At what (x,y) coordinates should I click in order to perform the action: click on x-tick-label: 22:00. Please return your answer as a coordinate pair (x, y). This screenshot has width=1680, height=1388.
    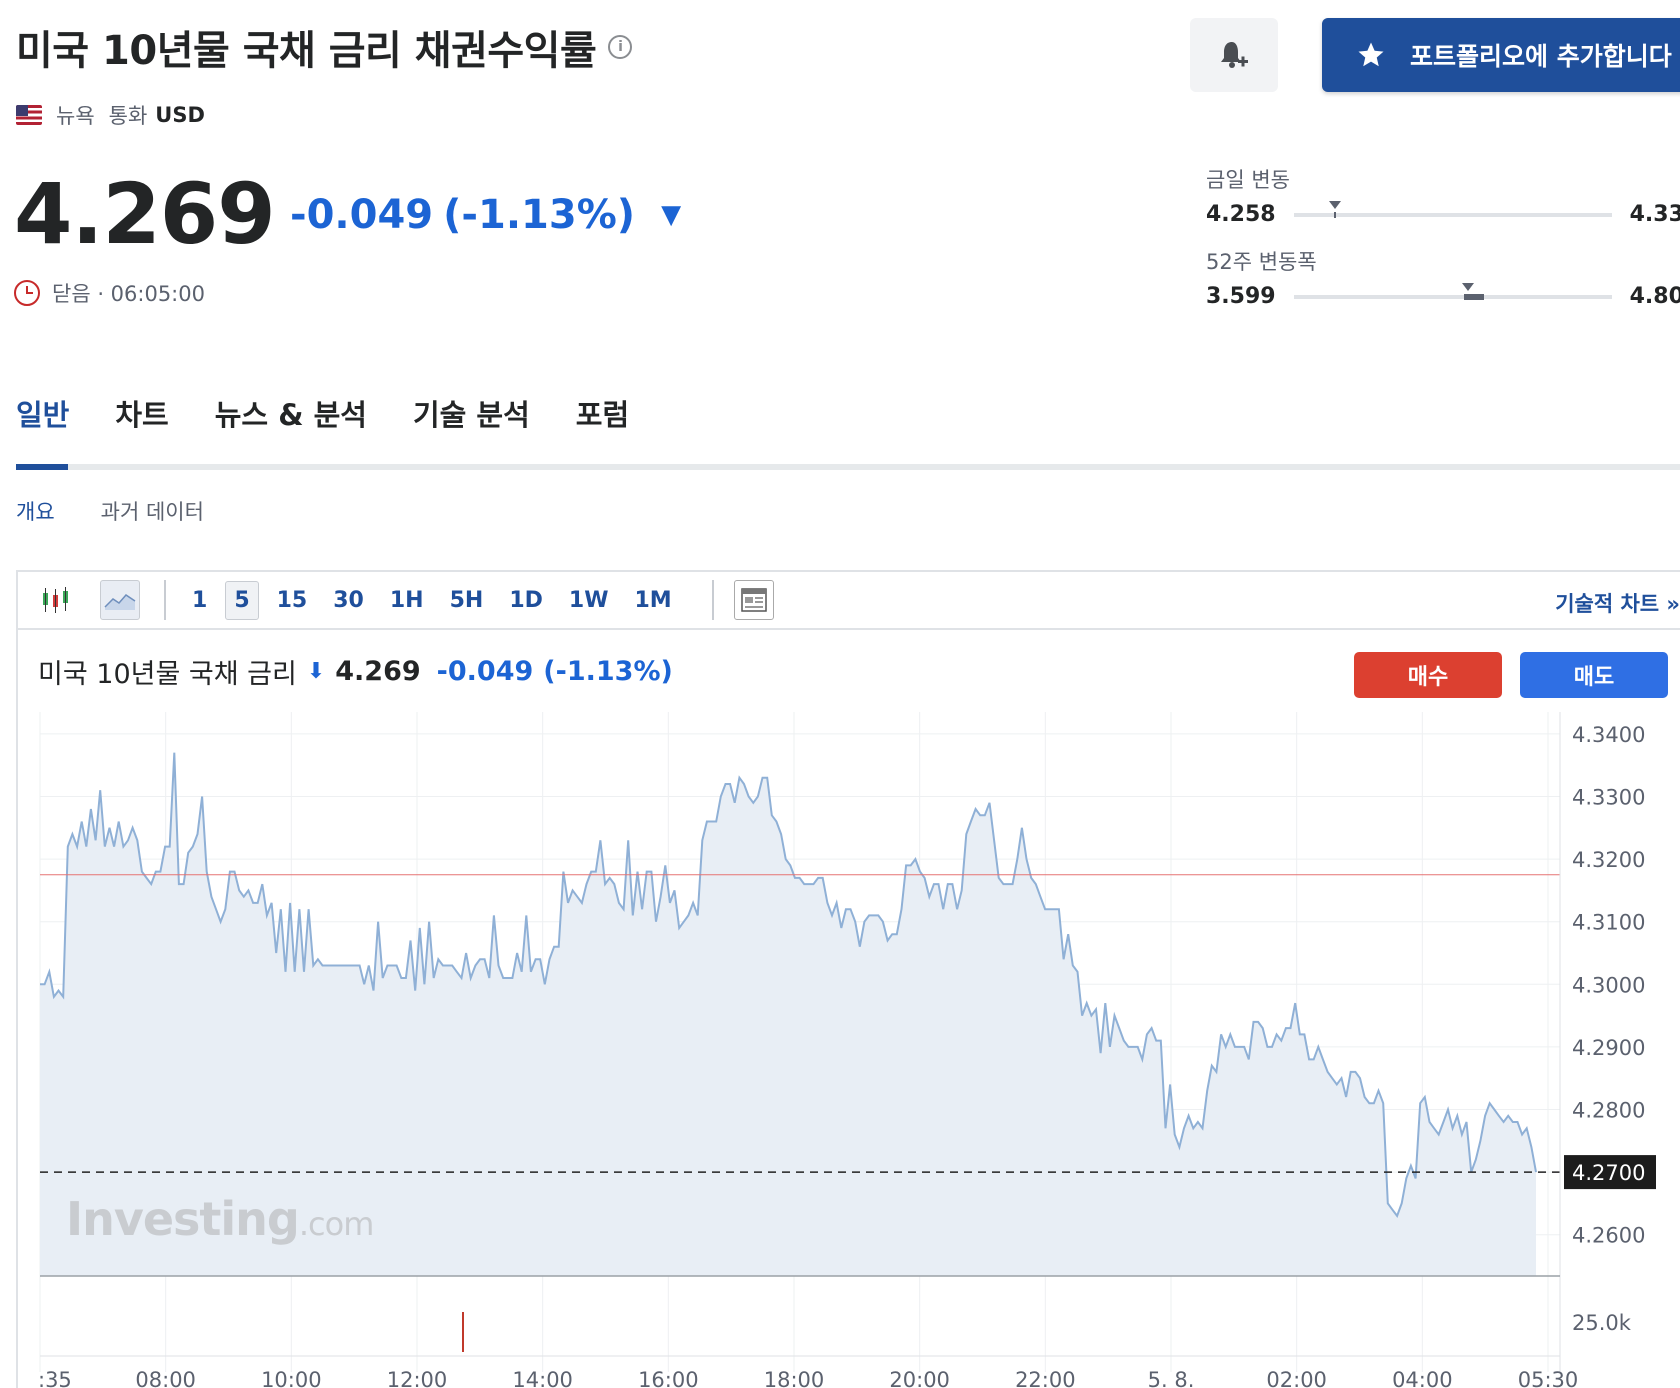
    Looking at the image, I should click on (1045, 1378).